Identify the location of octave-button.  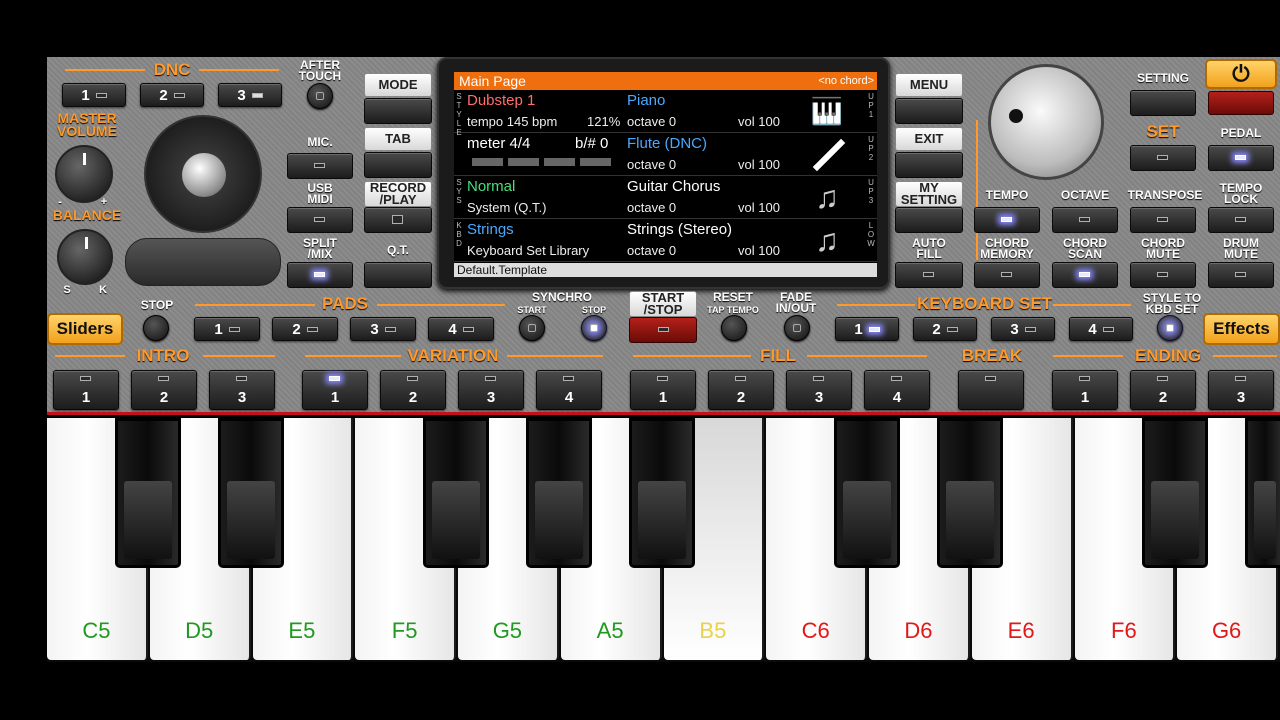
(1085, 220).